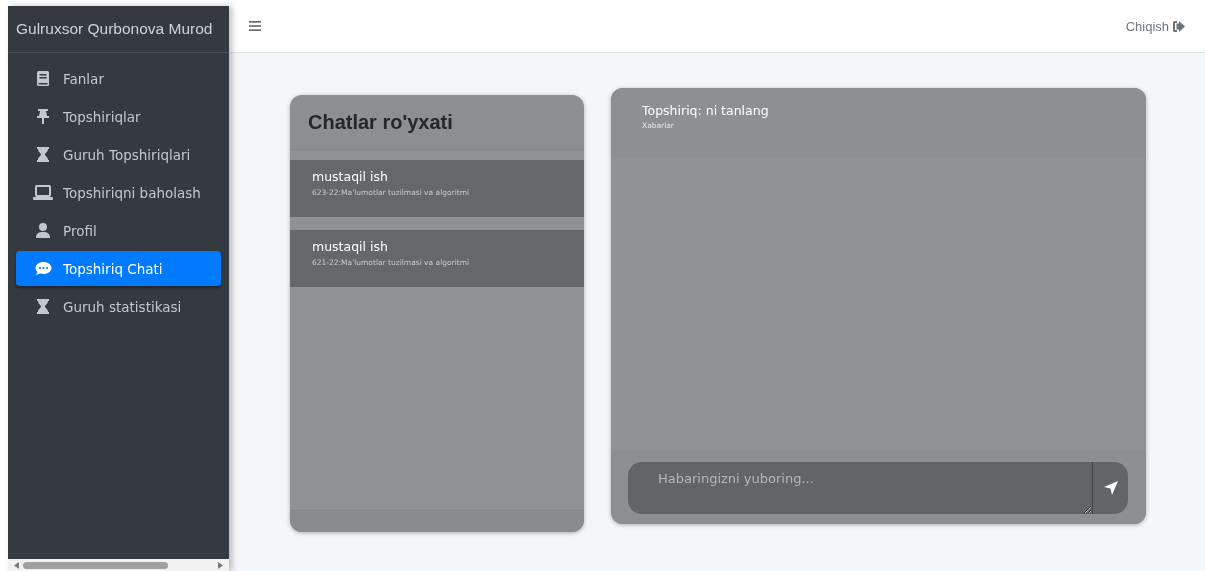 The height and width of the screenshot is (571, 1205). What do you see at coordinates (1179, 26) in the screenshot?
I see `logout-icon` at bounding box center [1179, 26].